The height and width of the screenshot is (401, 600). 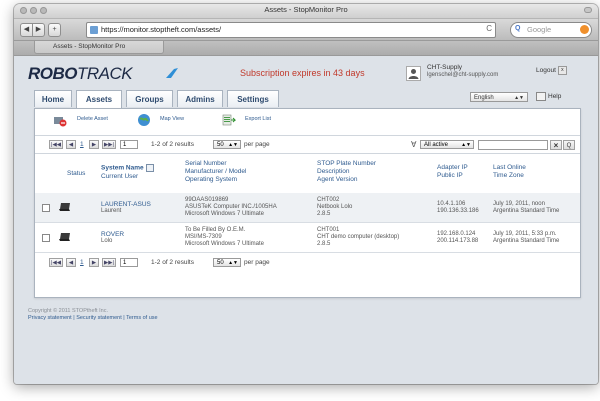 I want to click on address-bar: https://monitor.stoptheft.com/assets/ C, so click(x=291, y=30).